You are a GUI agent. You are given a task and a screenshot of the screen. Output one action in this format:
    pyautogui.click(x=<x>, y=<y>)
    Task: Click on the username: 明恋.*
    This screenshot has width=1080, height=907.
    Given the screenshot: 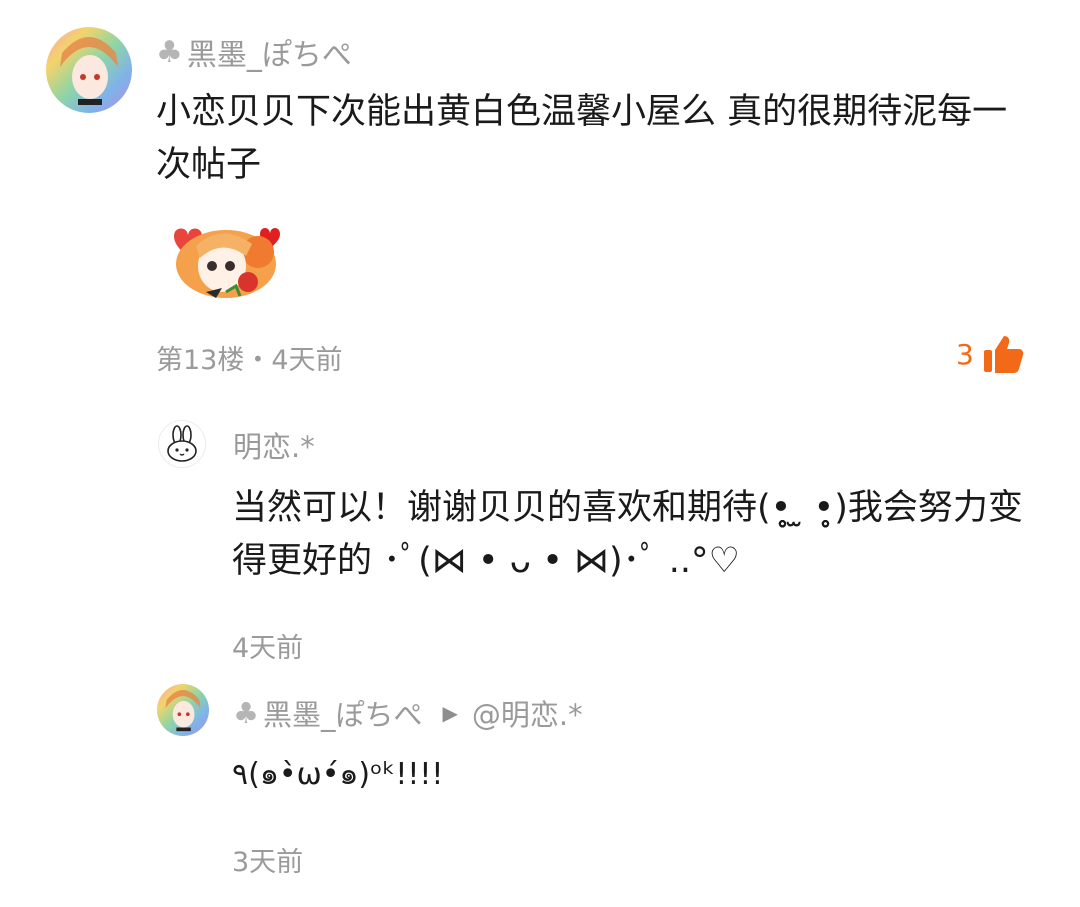 What is the action you would take?
    pyautogui.click(x=274, y=445)
    